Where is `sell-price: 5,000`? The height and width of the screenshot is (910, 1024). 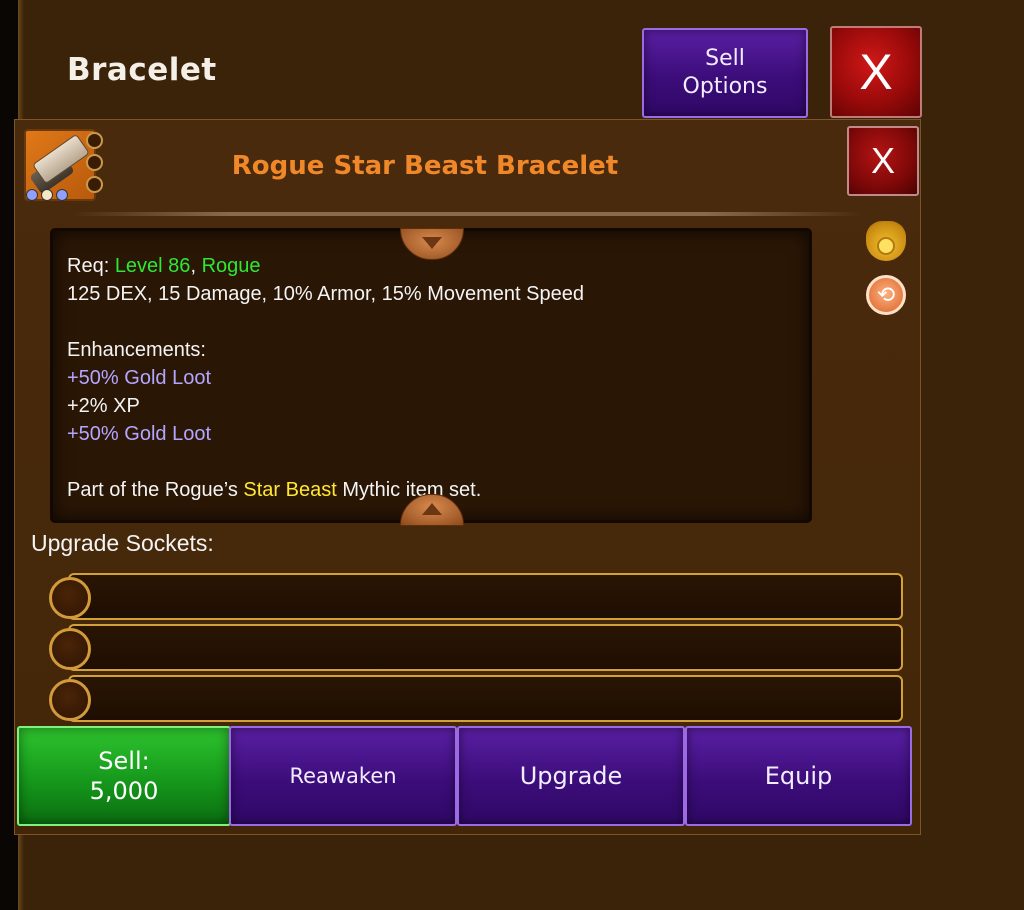
sell-price: 5,000 is located at coordinates (124, 791).